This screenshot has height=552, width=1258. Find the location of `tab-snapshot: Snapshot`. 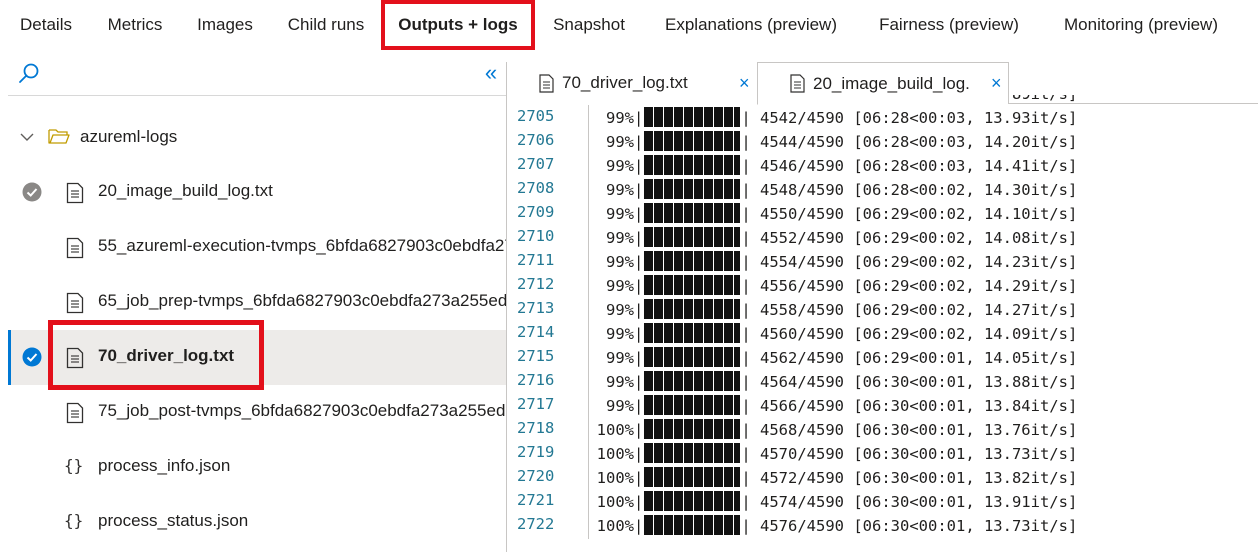

tab-snapshot: Snapshot is located at coordinates (589, 25).